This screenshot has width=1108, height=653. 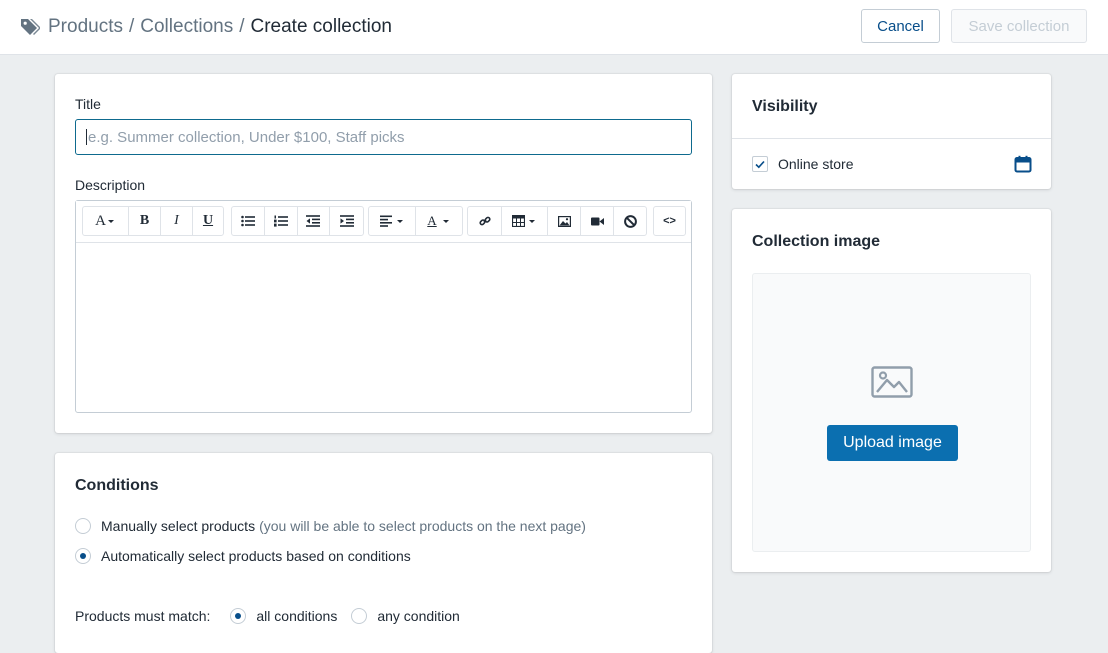 I want to click on toolbar-align-group: A, so click(x=415, y=221).